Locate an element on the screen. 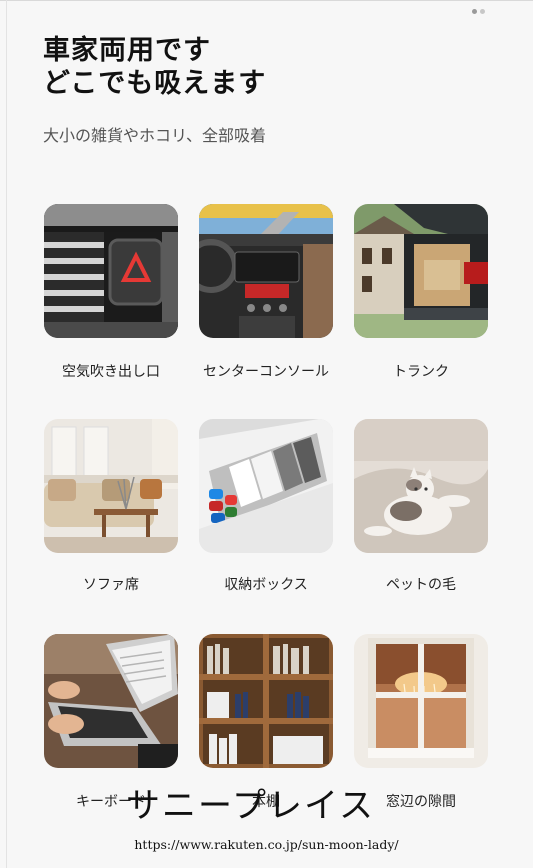  sofa-photo is located at coordinates (111, 486).